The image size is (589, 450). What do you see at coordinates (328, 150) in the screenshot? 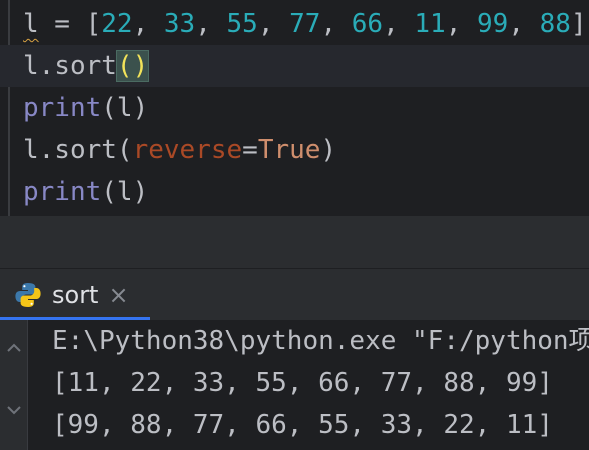
I see `code-token: )` at bounding box center [328, 150].